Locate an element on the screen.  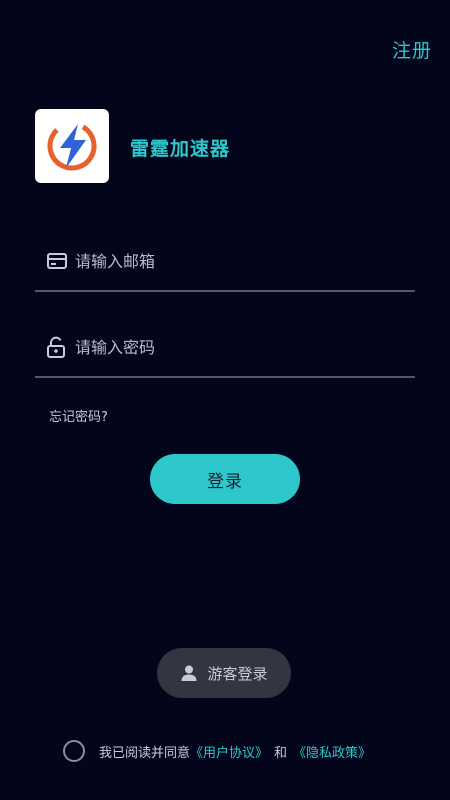
agree-checkbox is located at coordinates (74, 751).